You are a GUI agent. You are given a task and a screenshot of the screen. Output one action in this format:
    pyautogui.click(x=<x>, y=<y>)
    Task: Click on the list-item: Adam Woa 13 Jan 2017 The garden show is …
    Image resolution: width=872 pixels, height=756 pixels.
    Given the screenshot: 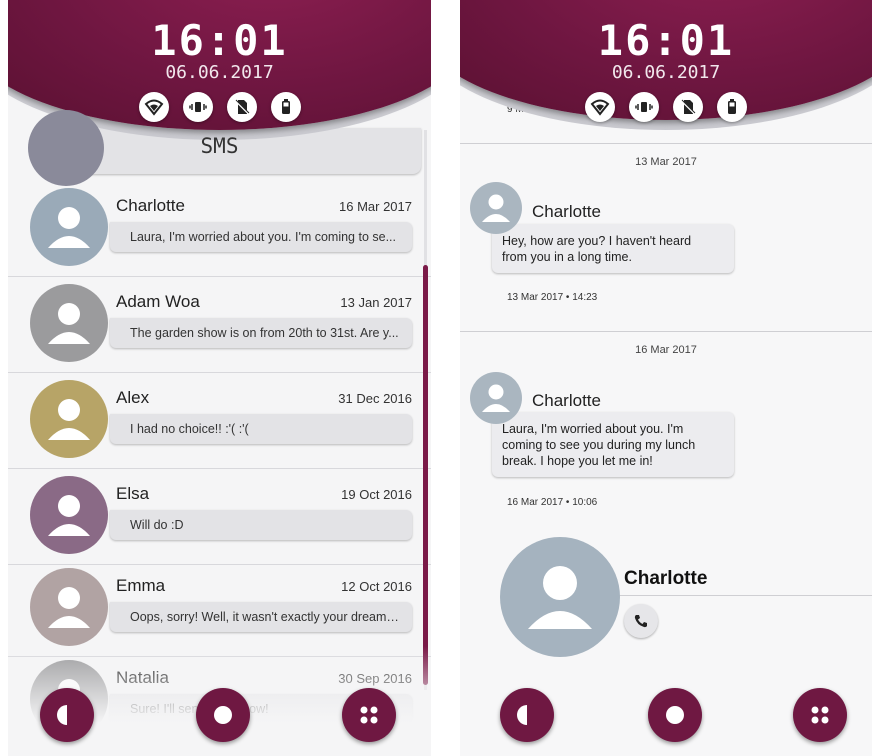 What is the action you would take?
    pyautogui.click(x=221, y=325)
    